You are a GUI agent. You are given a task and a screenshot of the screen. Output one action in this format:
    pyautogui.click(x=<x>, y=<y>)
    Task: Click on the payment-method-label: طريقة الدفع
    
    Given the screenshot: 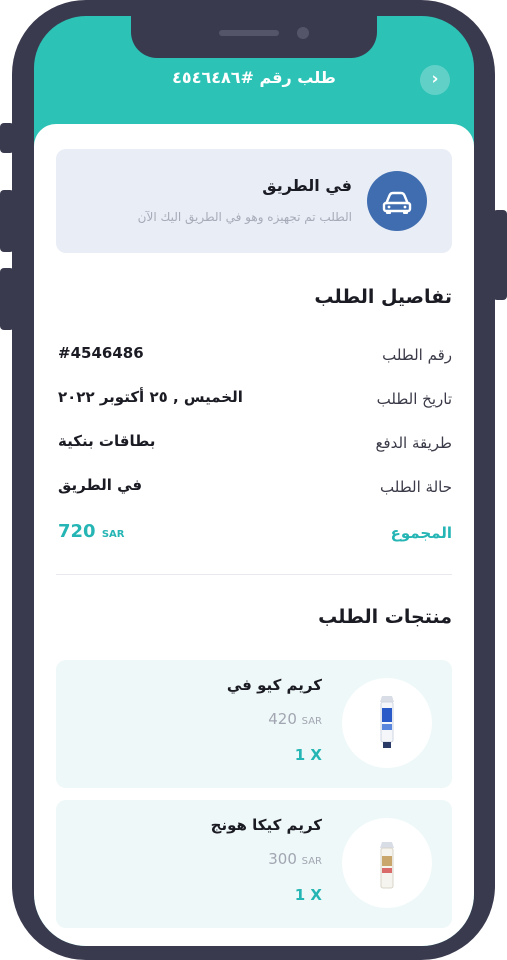 What is the action you would take?
    pyautogui.click(x=413, y=443)
    